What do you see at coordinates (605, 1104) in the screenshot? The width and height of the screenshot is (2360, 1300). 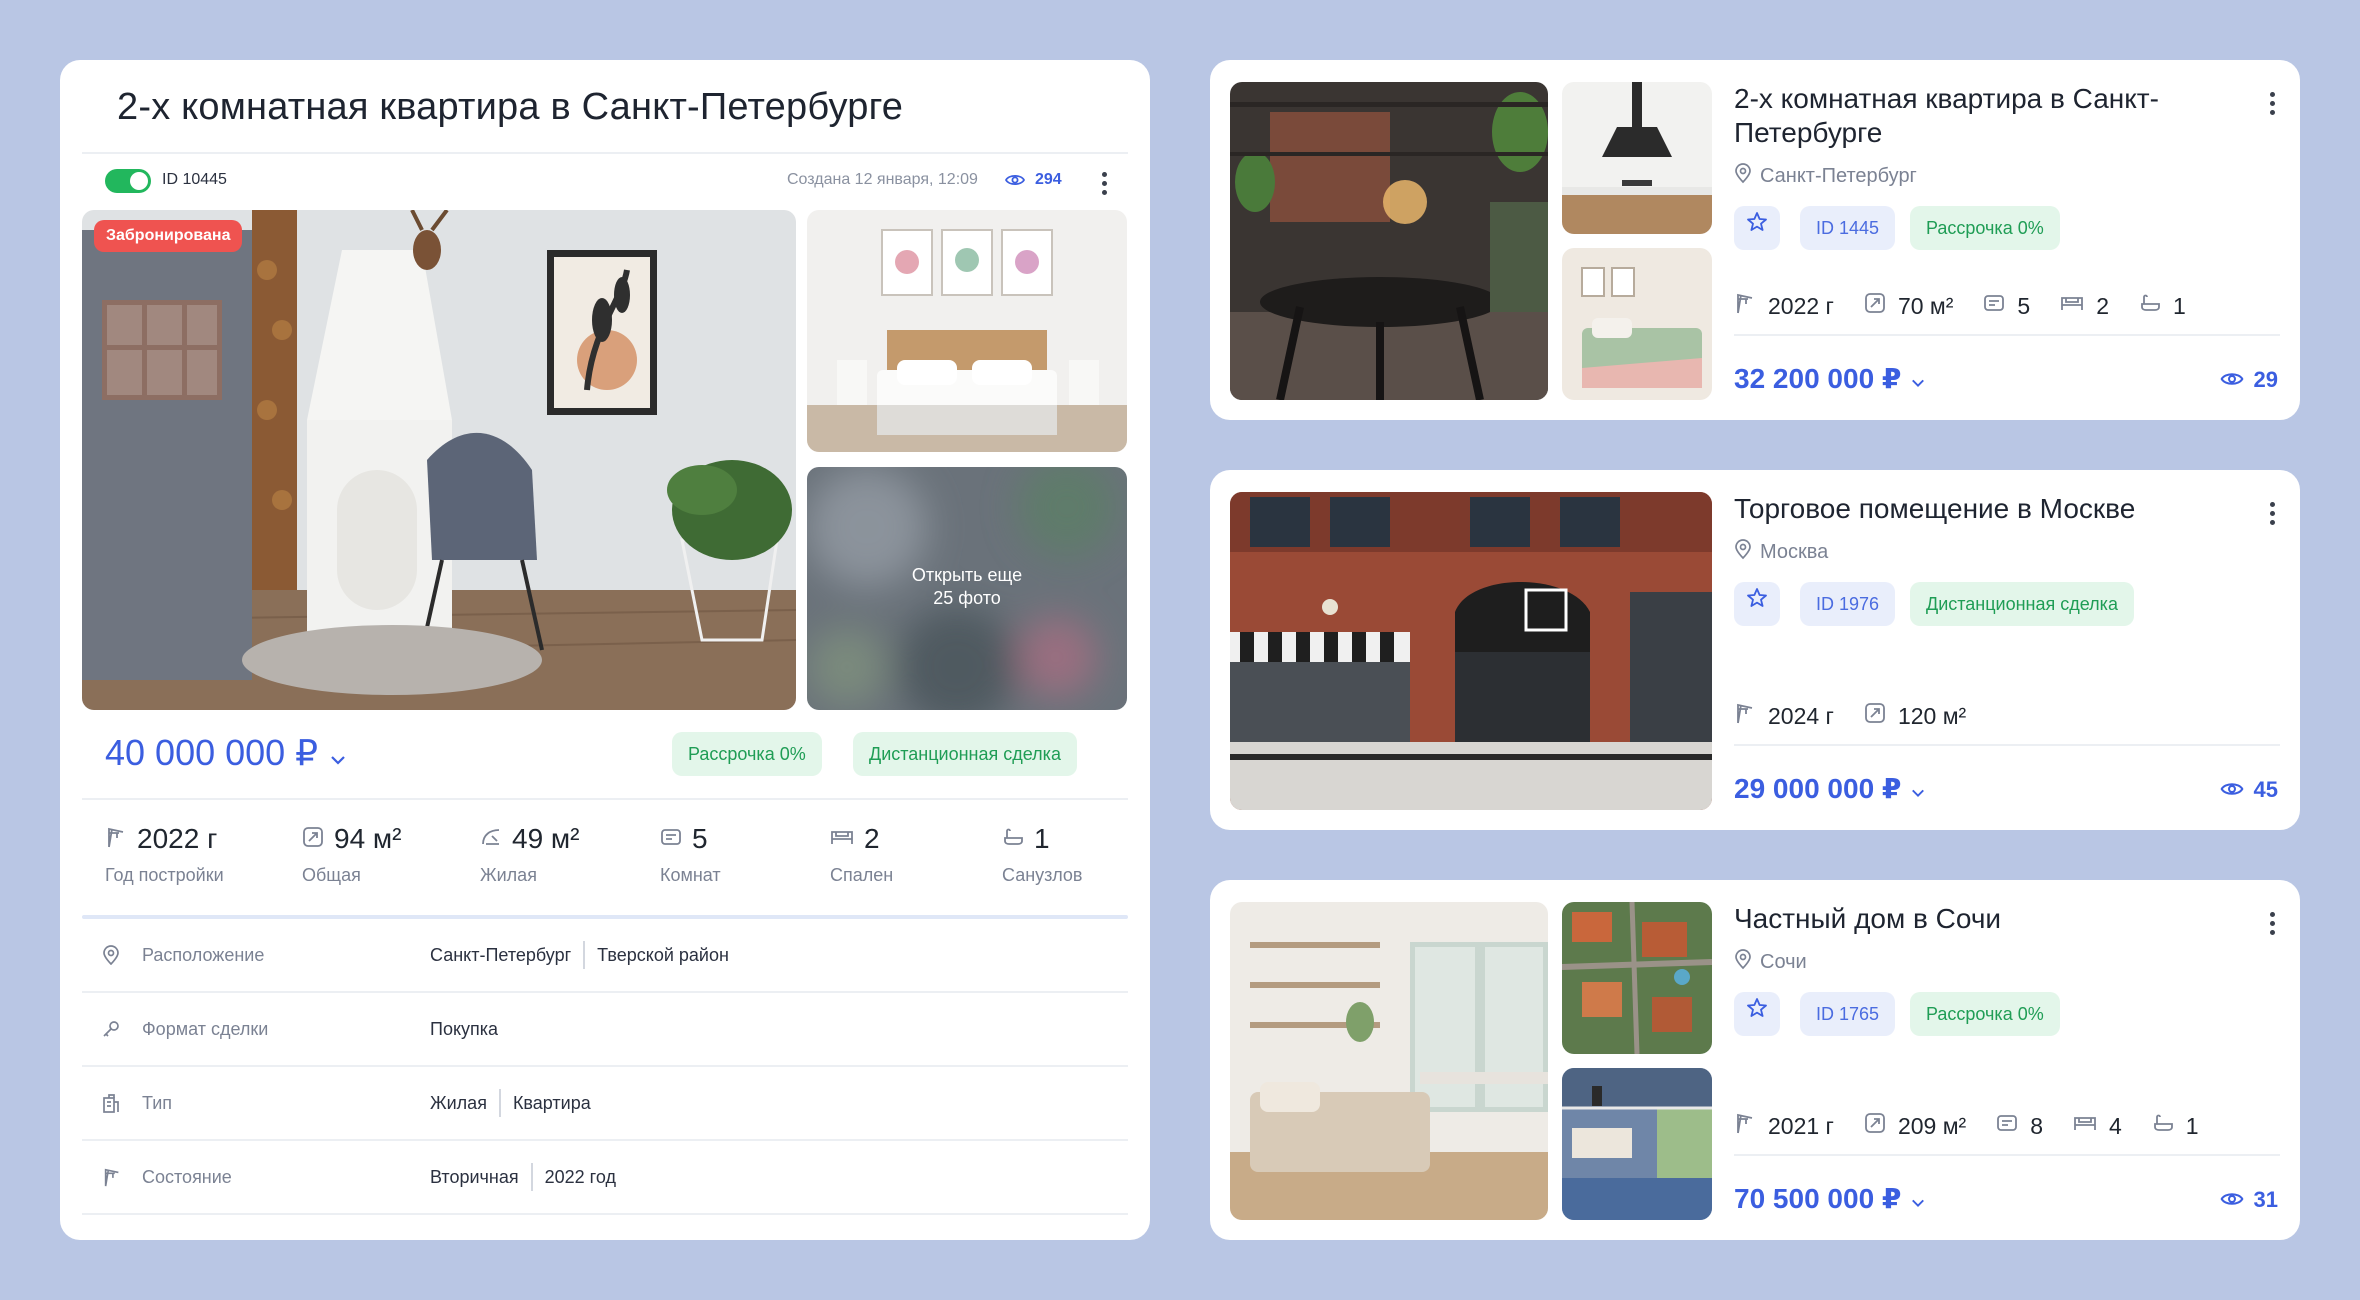 I see `info-row-type: Тип Жилая Квартира` at bounding box center [605, 1104].